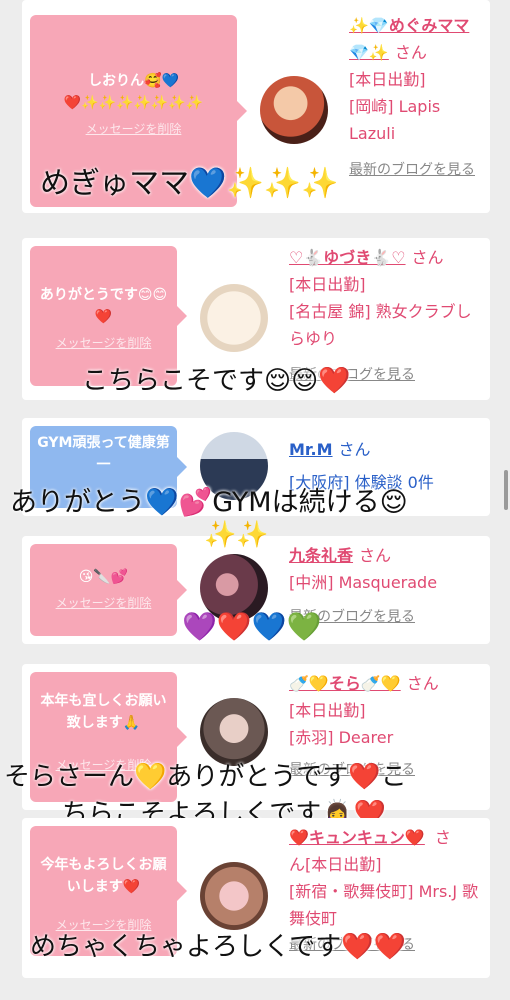  Describe the element at coordinates (386, 582) in the screenshot. I see `shop-name: [中洲] Masquerade` at that location.